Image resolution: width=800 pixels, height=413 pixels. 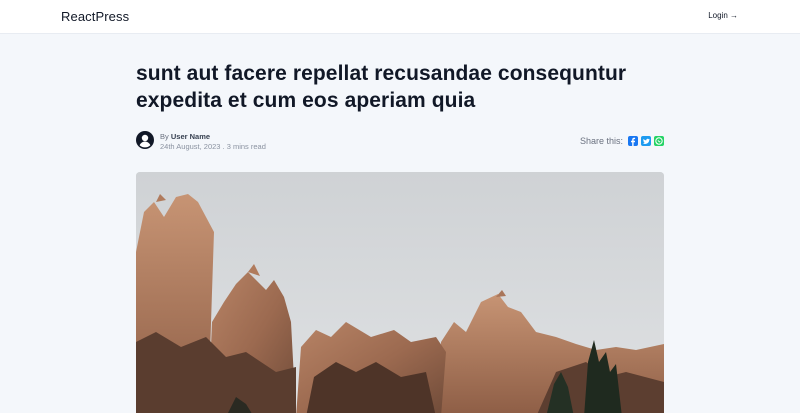 What do you see at coordinates (164, 136) in the screenshot?
I see `by-prefix: By` at bounding box center [164, 136].